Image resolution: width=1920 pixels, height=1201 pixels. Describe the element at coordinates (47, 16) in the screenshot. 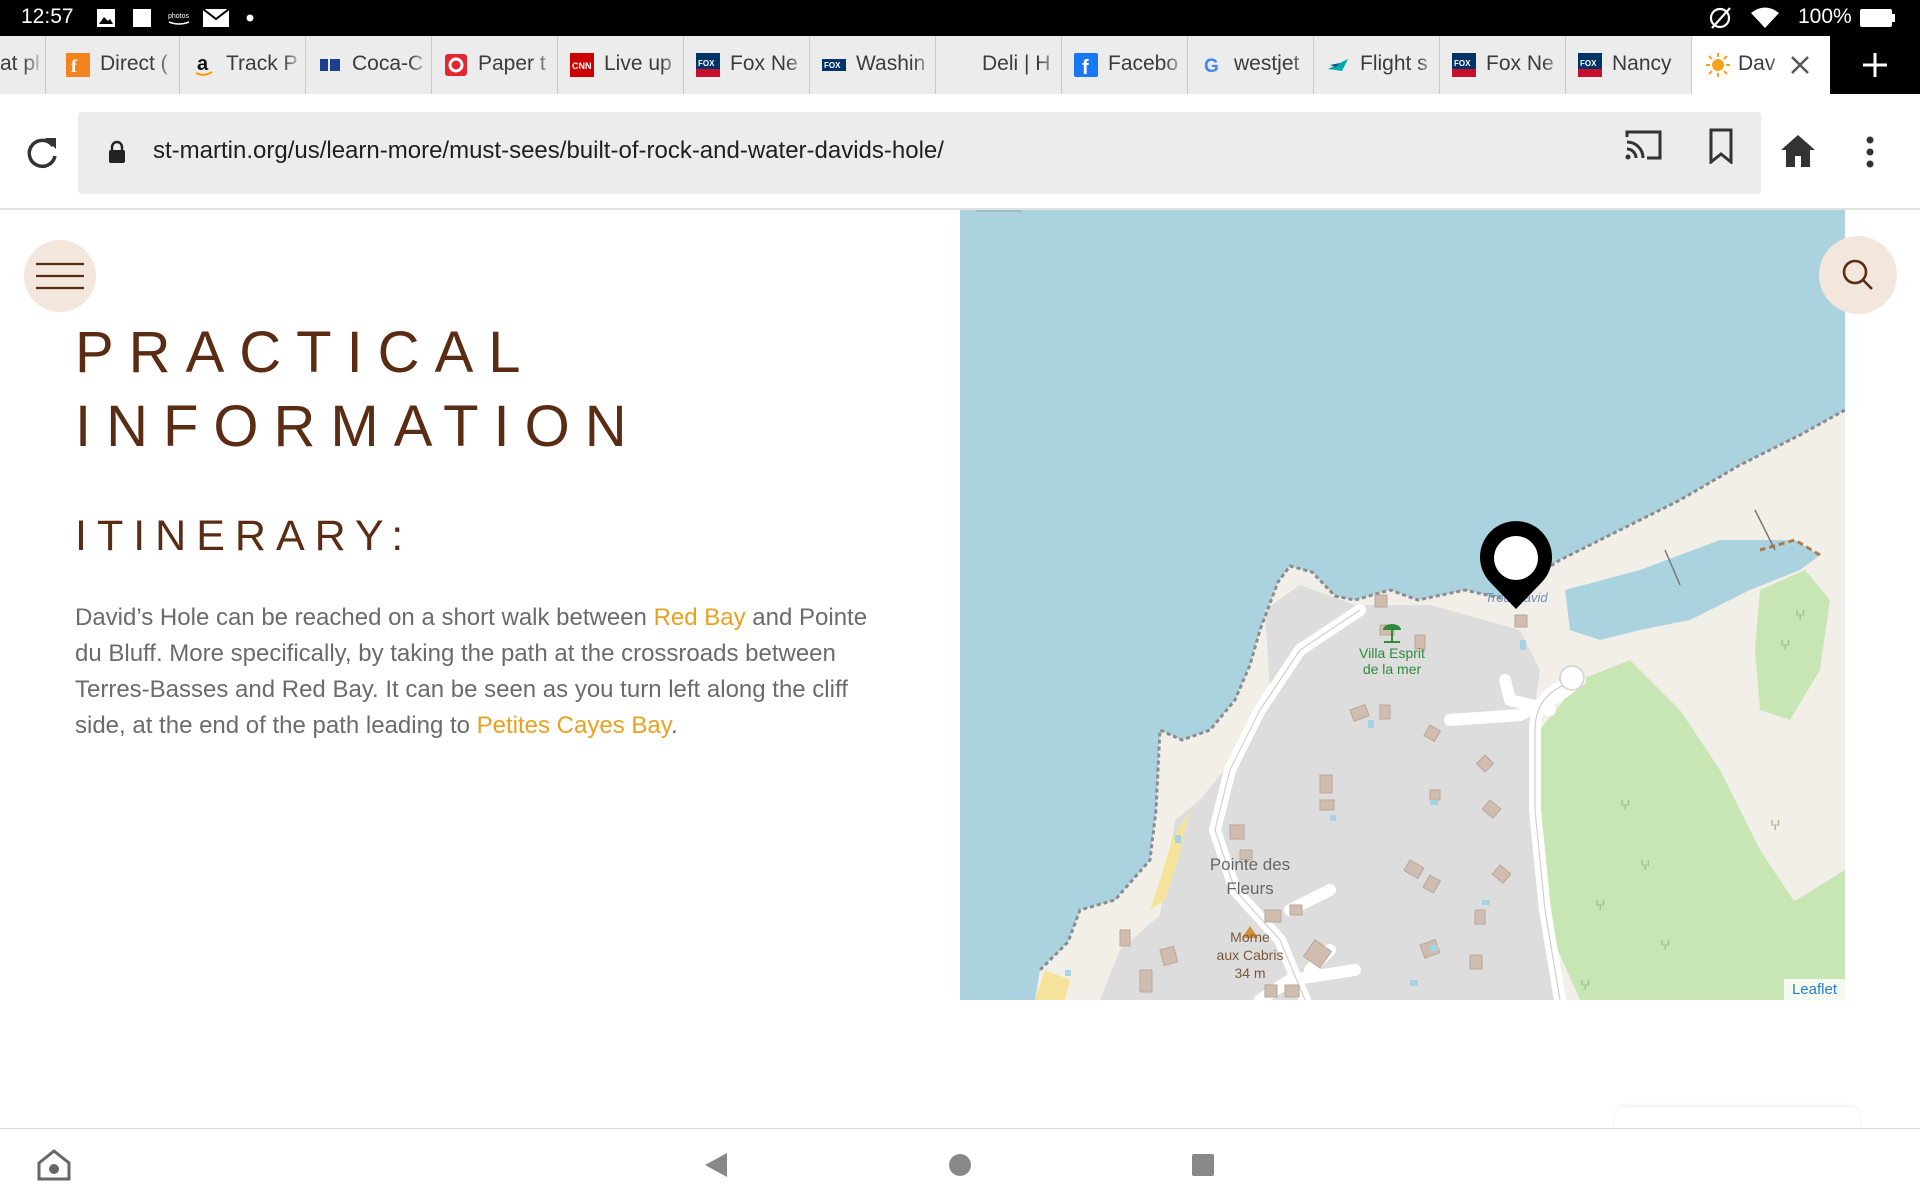

I see `status-time: 12:57` at that location.